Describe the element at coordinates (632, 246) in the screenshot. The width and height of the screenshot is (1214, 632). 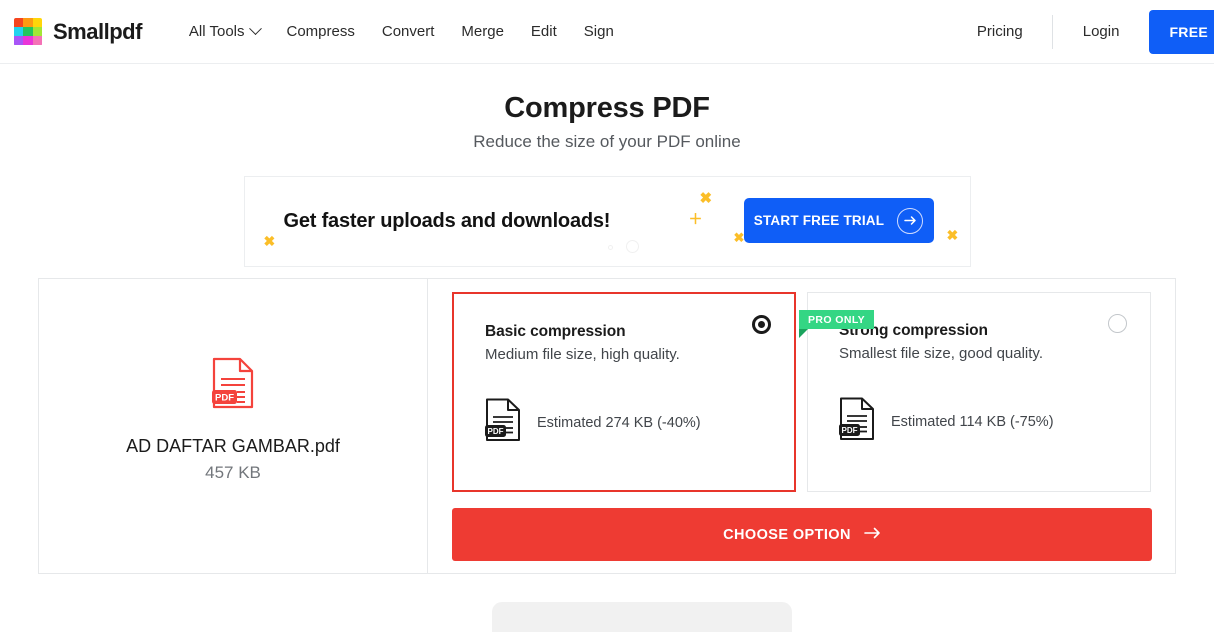
I see `decor-dot-large` at that location.